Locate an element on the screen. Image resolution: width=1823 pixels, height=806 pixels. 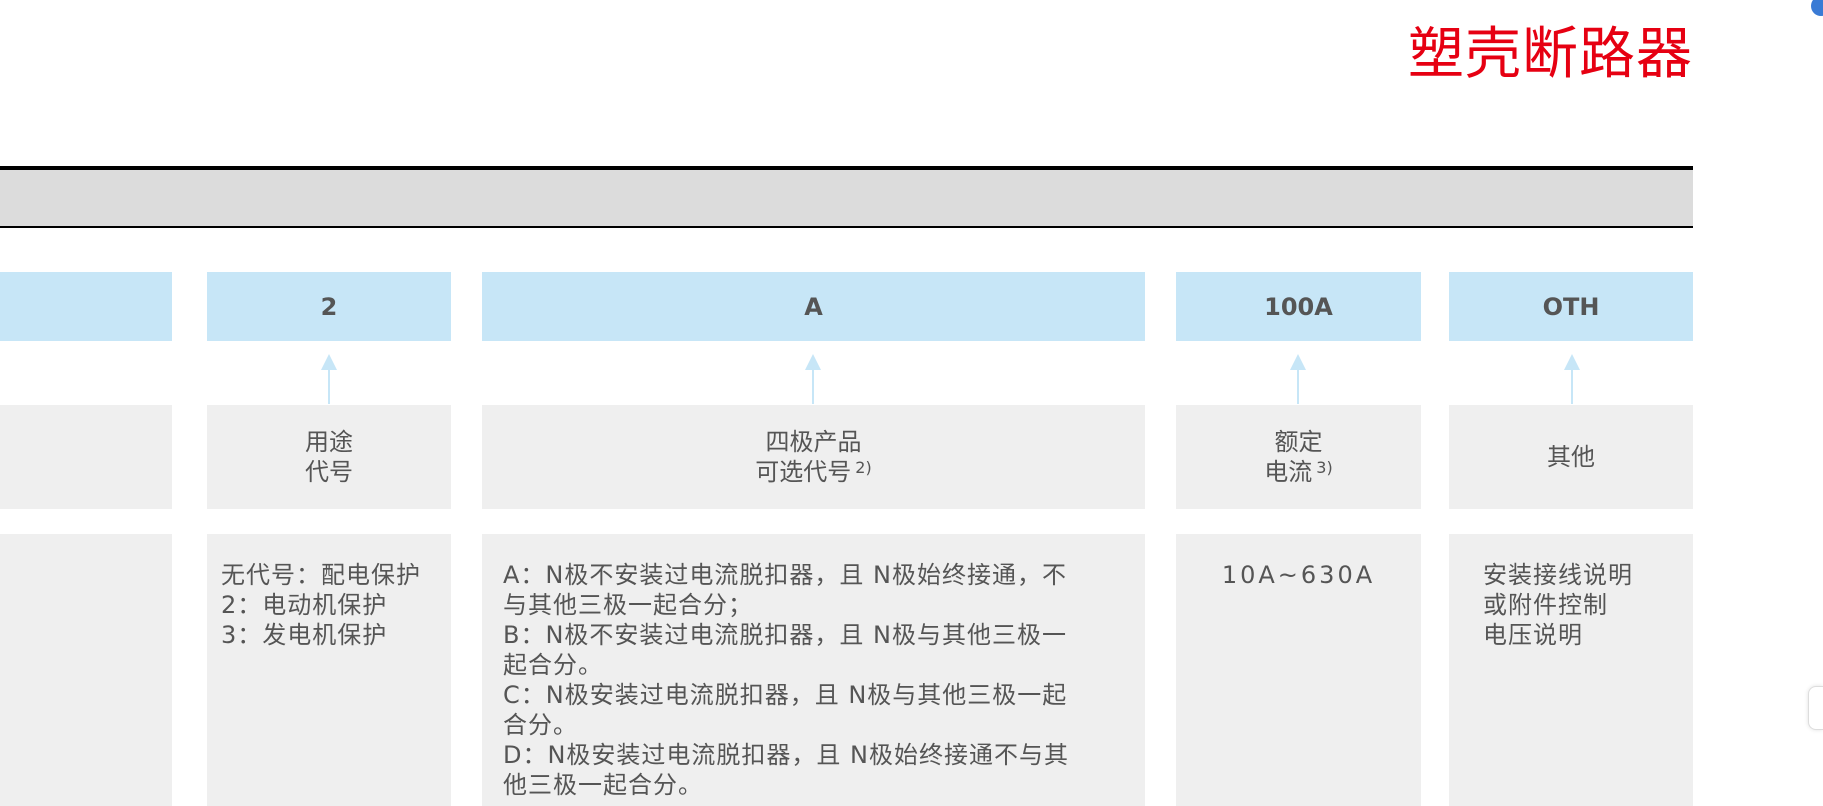
label-line: 用途 is located at coordinates (329, 442).